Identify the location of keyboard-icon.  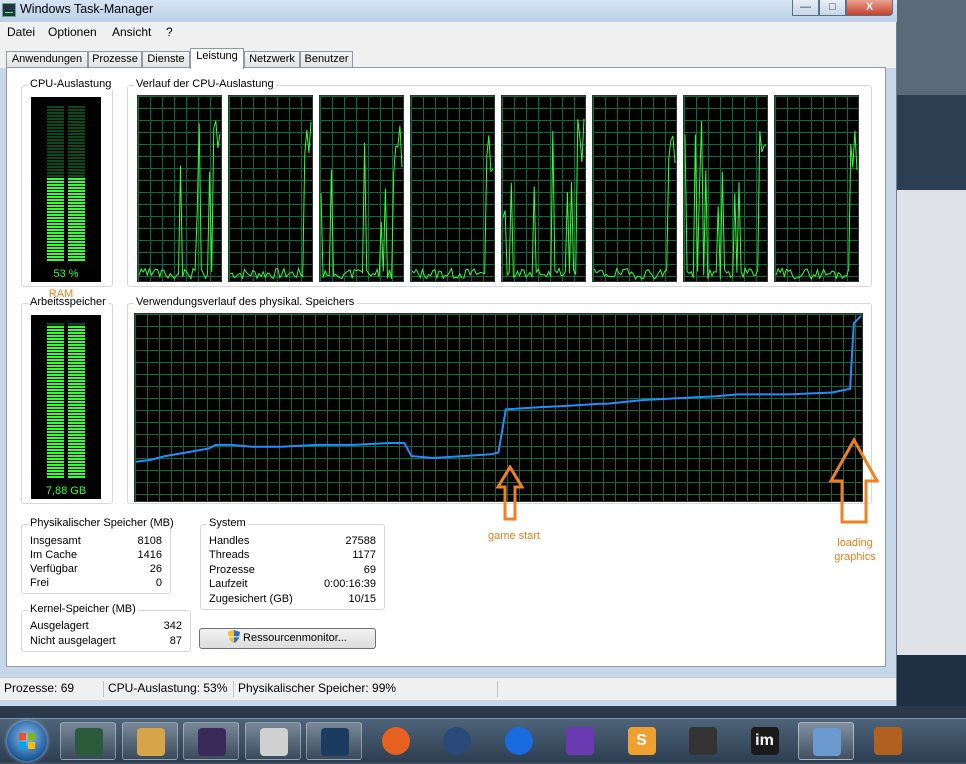
(518, 741).